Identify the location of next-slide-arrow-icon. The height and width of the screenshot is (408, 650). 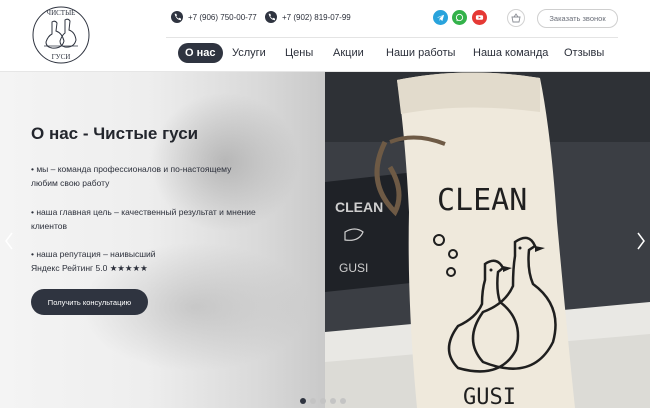
(641, 241).